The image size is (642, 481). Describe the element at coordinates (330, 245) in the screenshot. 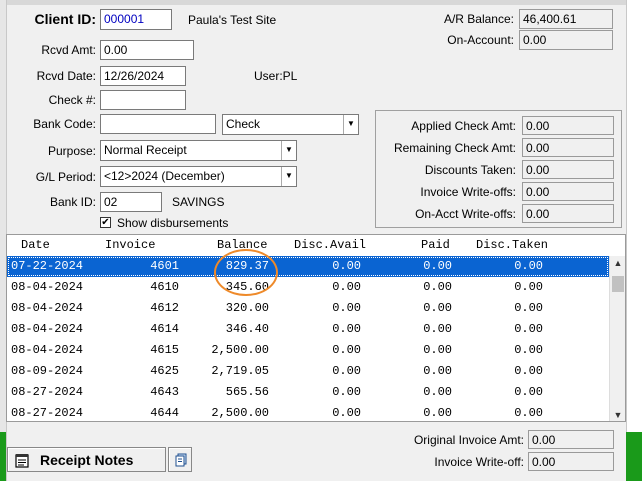

I see `grid-header-disc-avail: Disc.Avail` at that location.